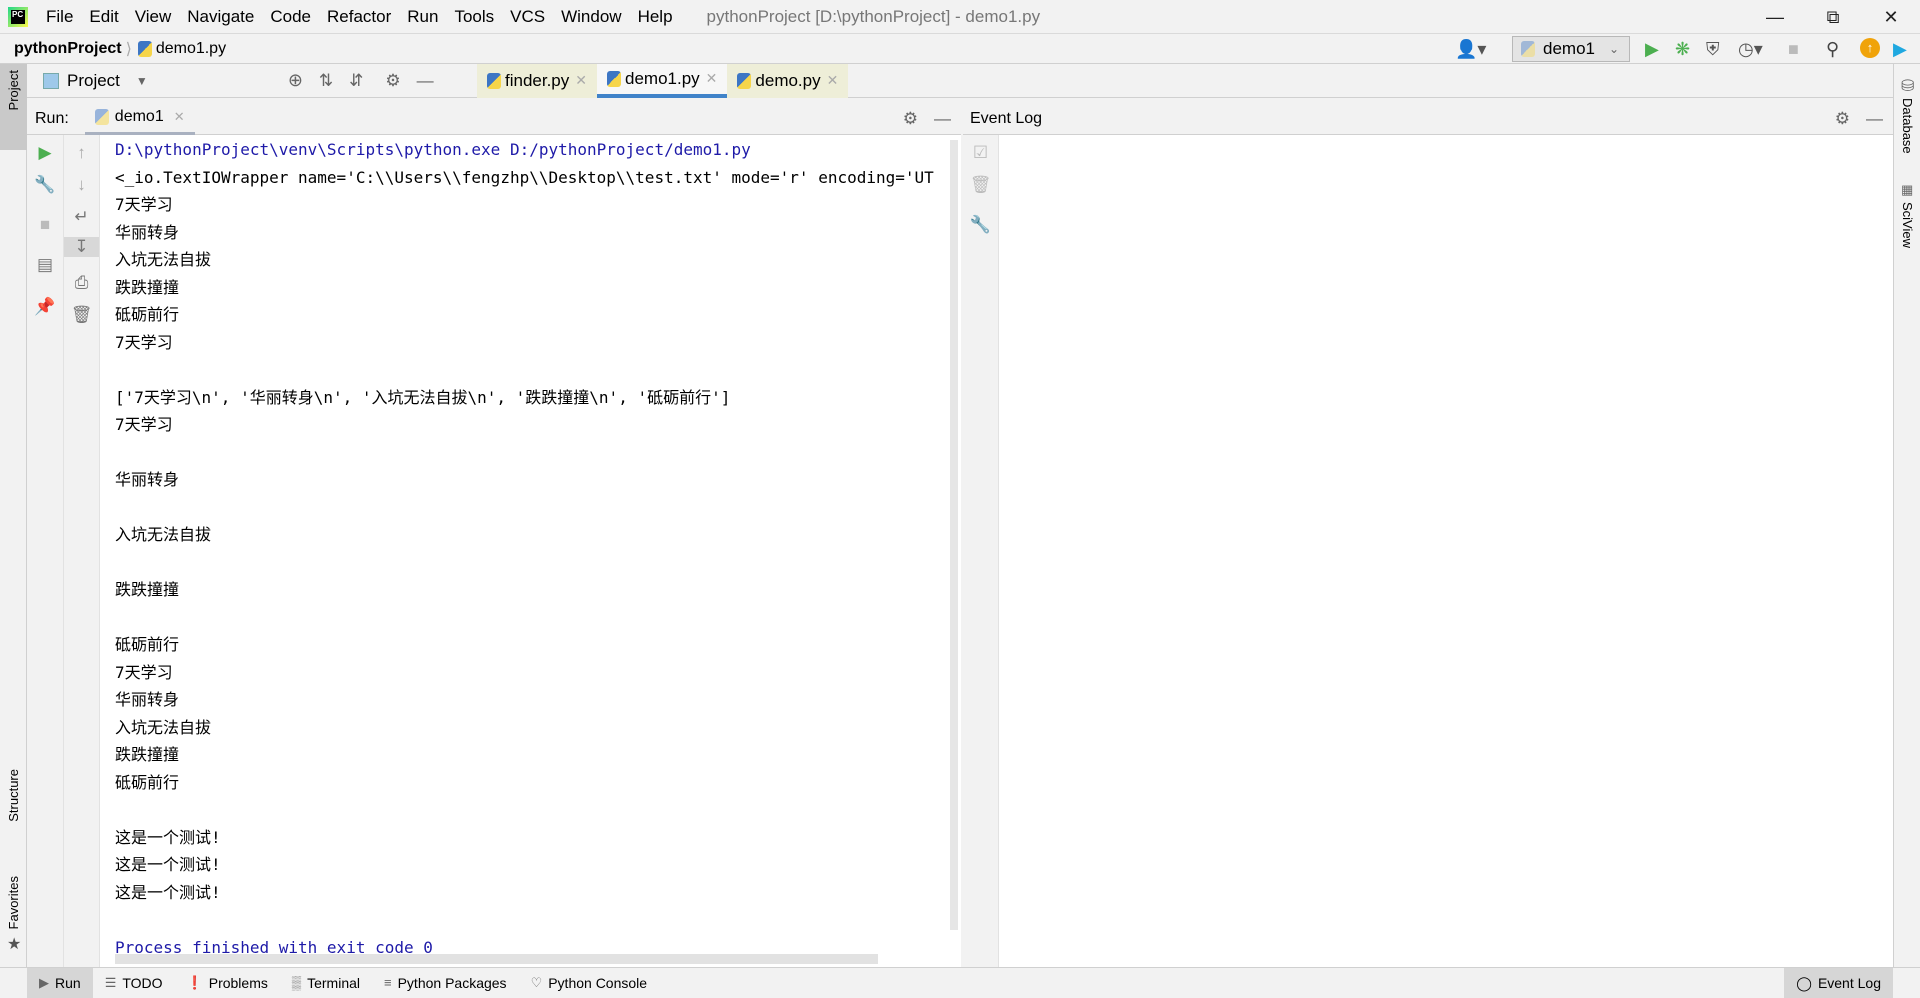 This screenshot has height=998, width=1920. What do you see at coordinates (1891, 17) in the screenshot?
I see `close-button: ✕` at bounding box center [1891, 17].